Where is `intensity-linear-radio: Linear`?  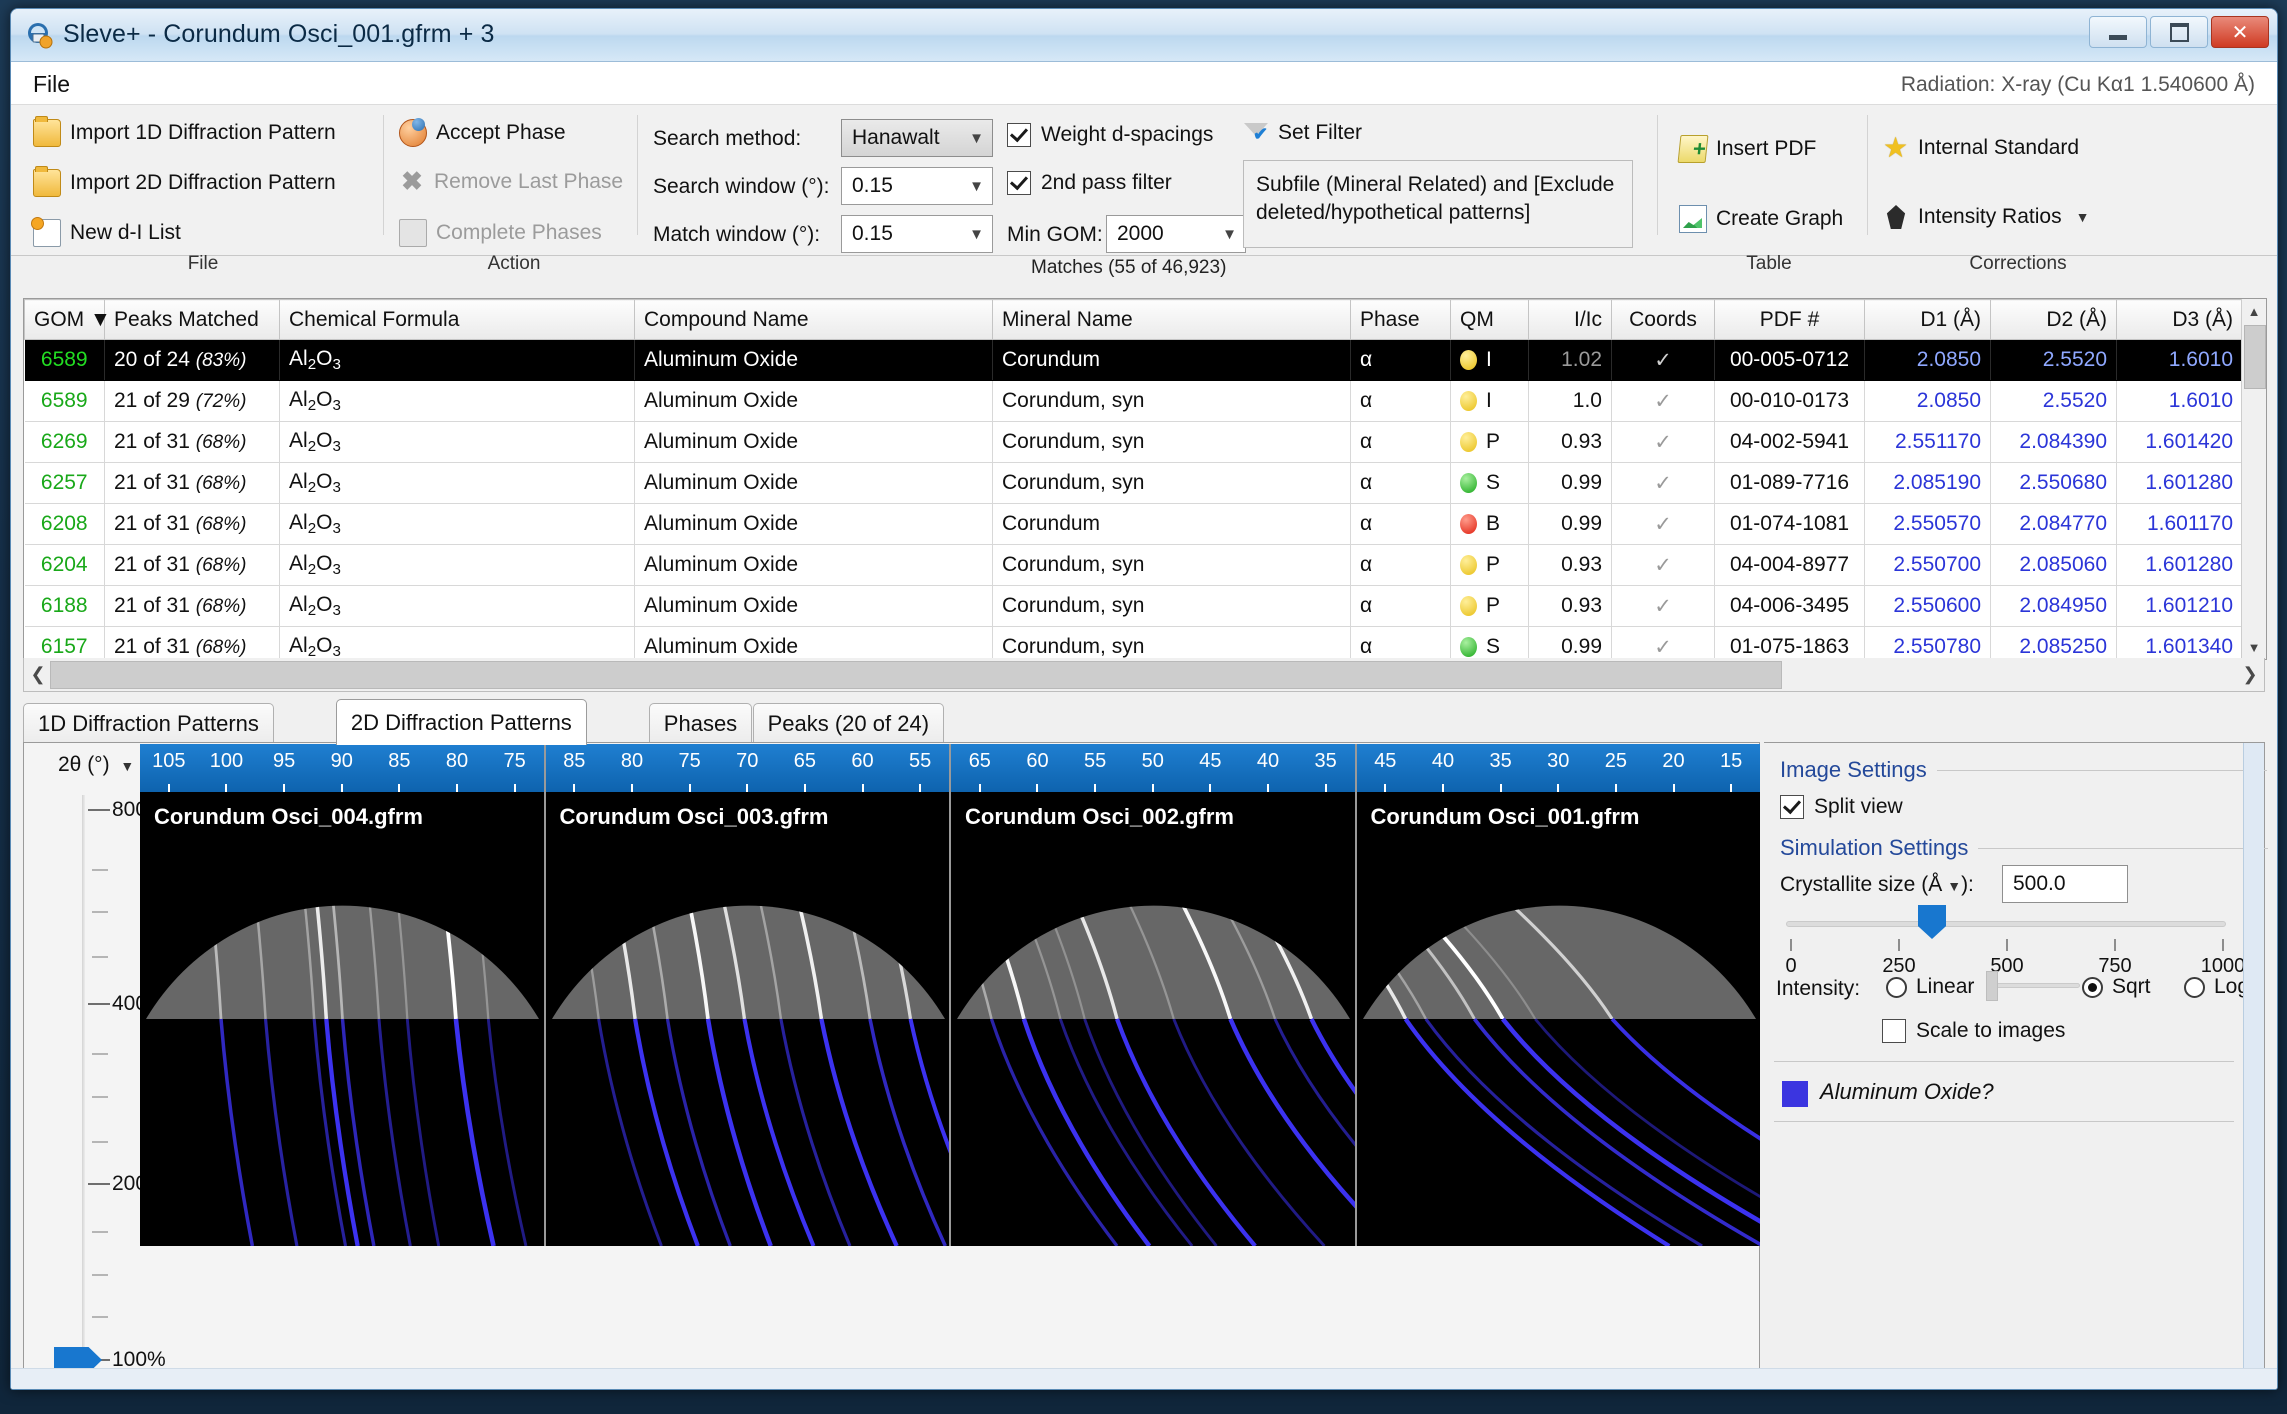 intensity-linear-radio: Linear is located at coordinates (1930, 987).